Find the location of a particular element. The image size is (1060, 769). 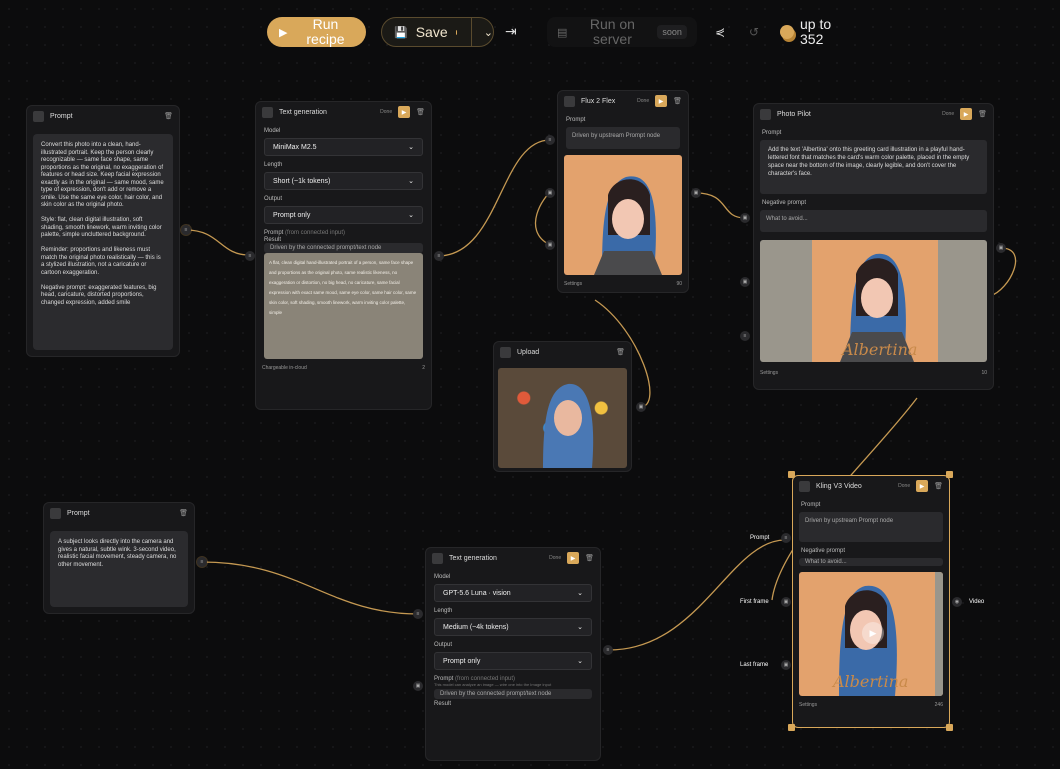

prompt-input-port: ≡ is located at coordinates (786, 538).